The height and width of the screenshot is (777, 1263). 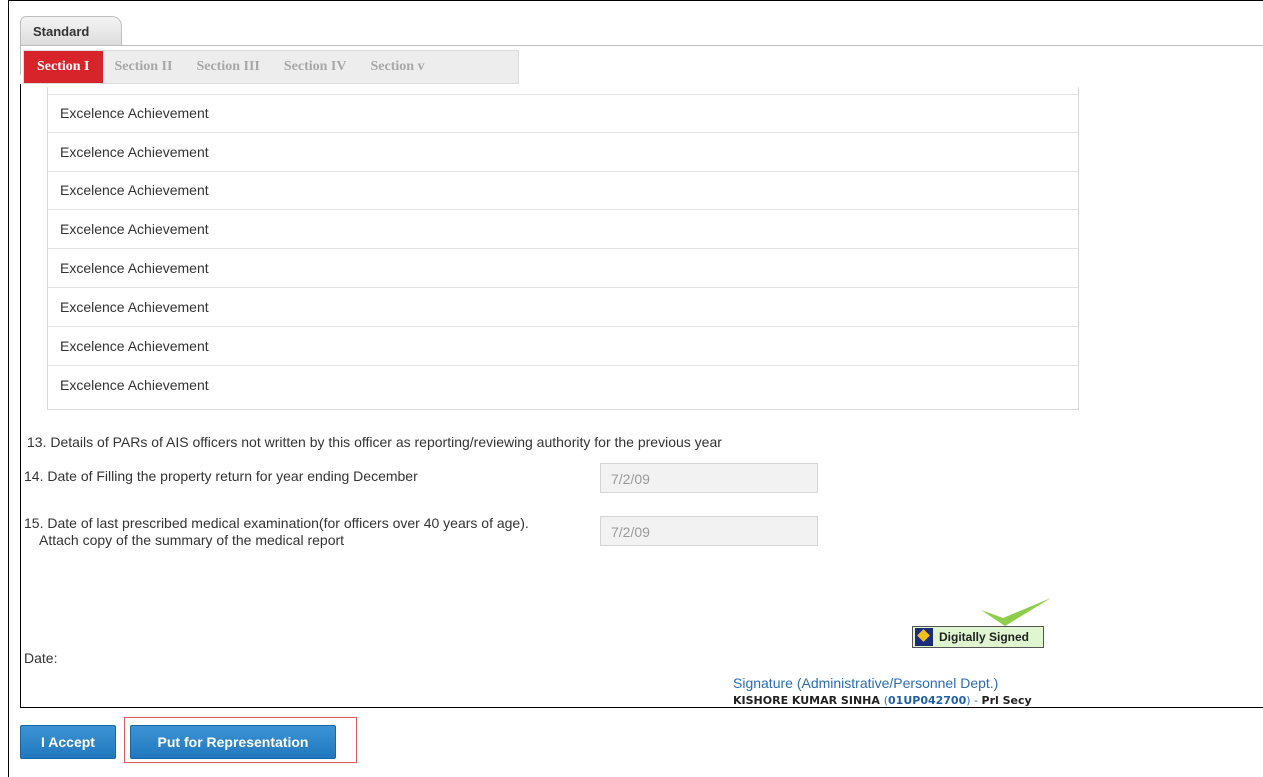 I want to click on tab-section-5: Section v, so click(x=397, y=67).